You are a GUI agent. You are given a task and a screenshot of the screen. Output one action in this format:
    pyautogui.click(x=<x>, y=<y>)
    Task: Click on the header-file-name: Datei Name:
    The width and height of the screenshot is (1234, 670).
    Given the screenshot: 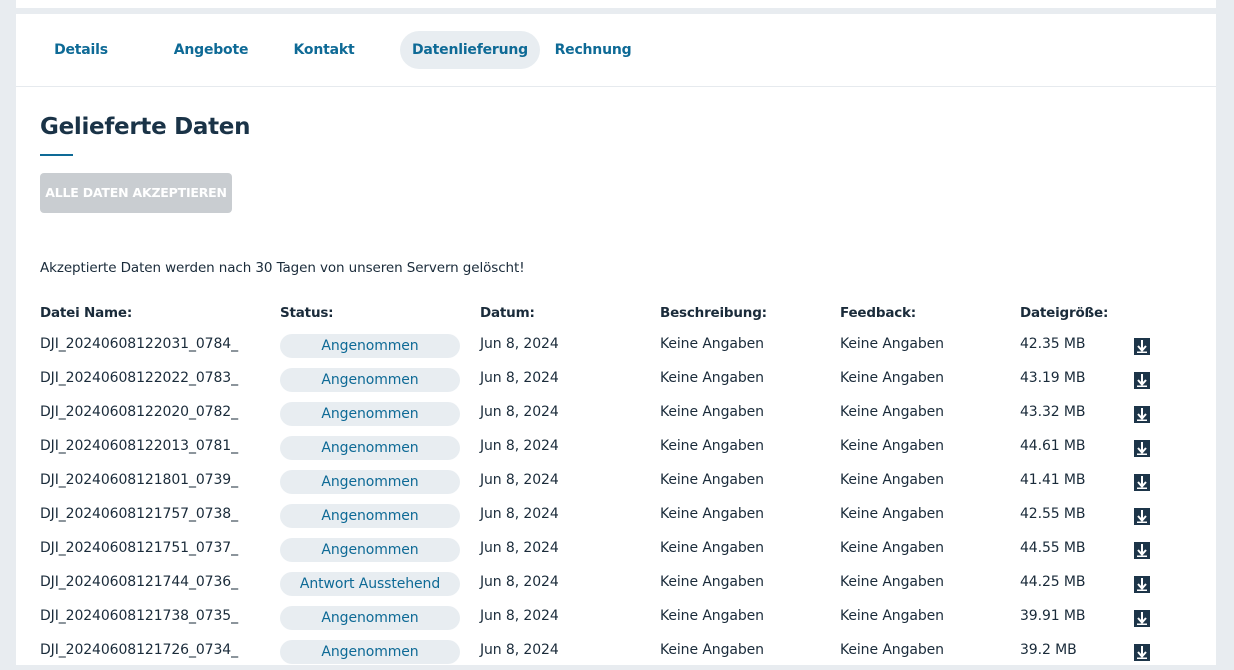 What is the action you would take?
    pyautogui.click(x=86, y=313)
    